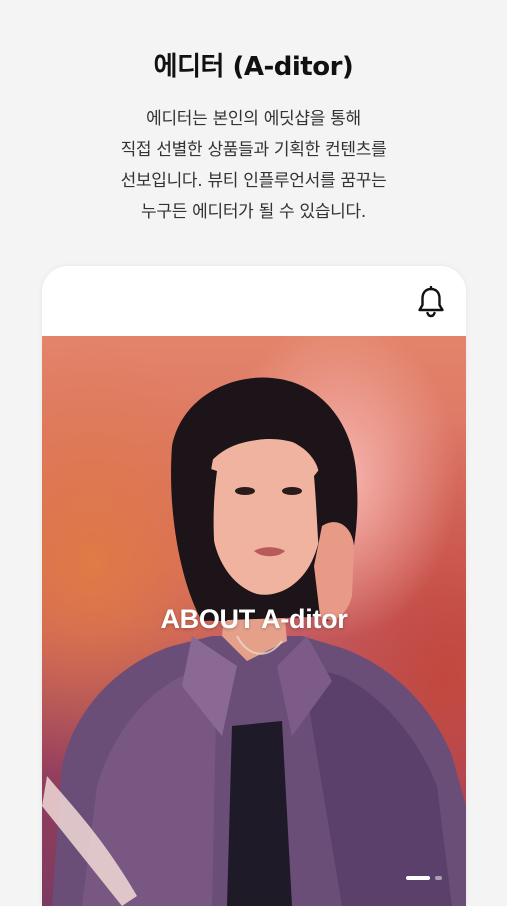 This screenshot has height=906, width=507. What do you see at coordinates (253, 119) in the screenshot?
I see `intro-description-line: 에디터는 본인의 에딧샵을 통해` at bounding box center [253, 119].